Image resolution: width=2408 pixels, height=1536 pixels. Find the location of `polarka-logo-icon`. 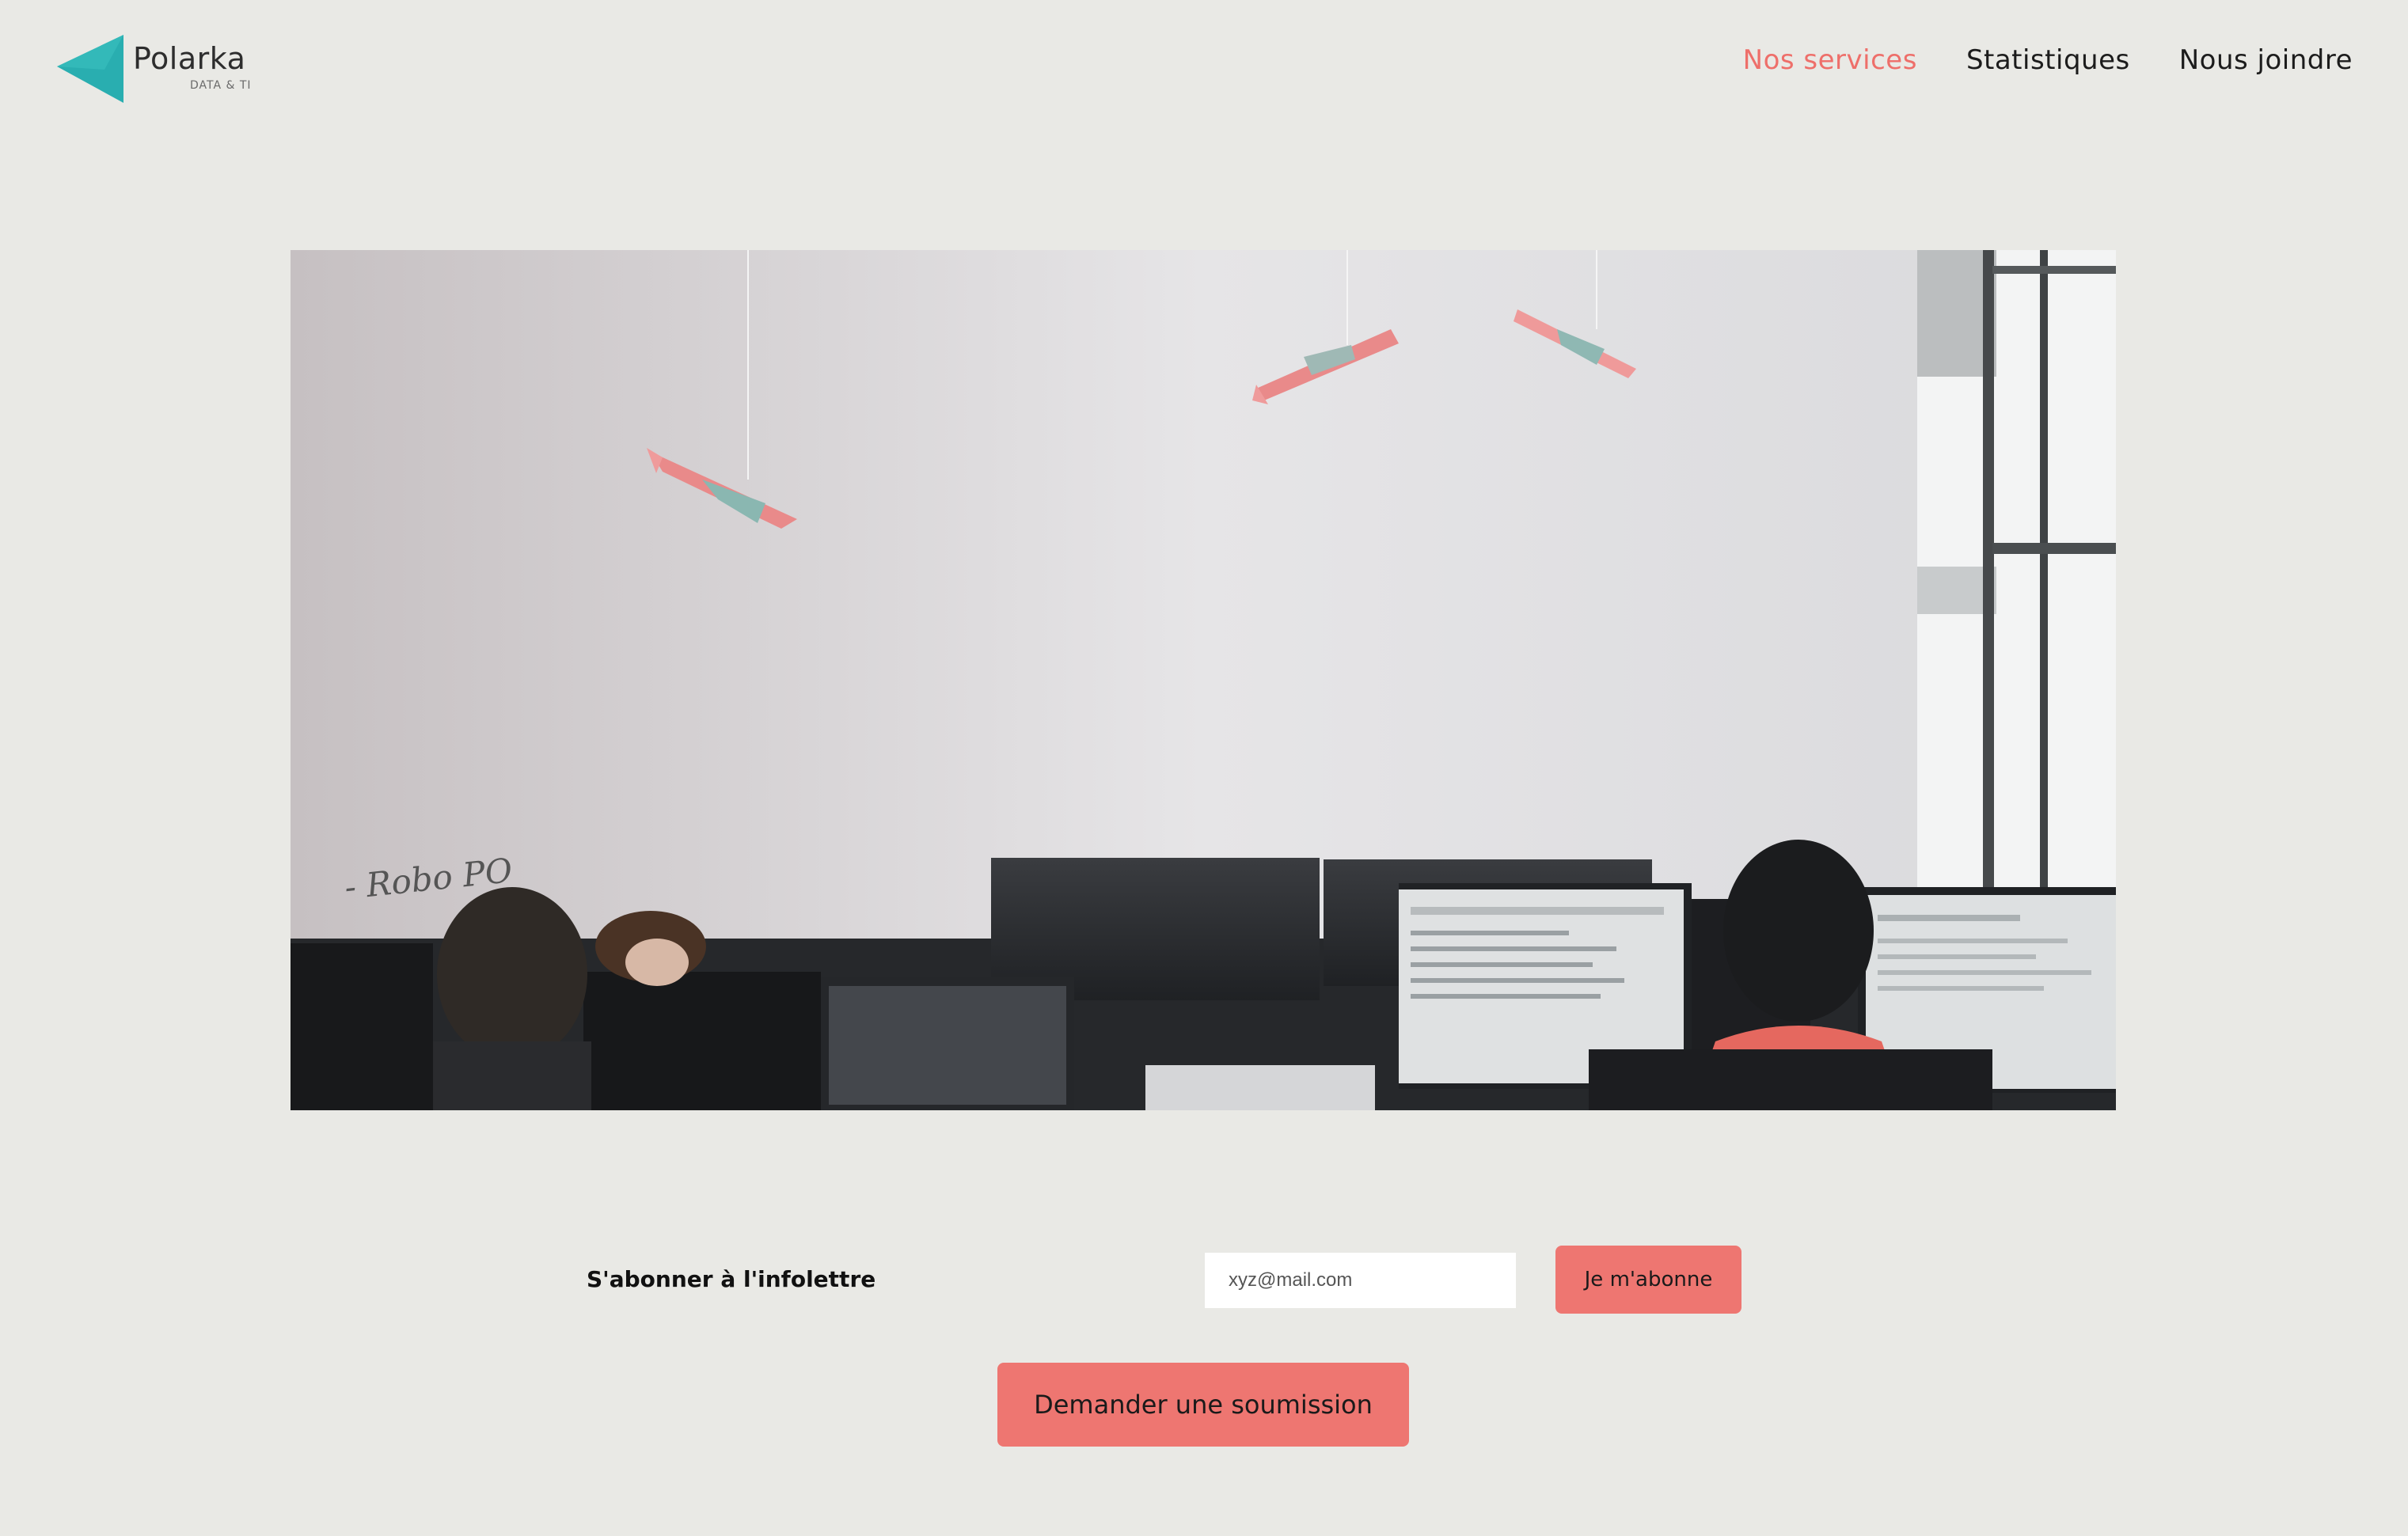

polarka-logo-icon is located at coordinates (90, 69).